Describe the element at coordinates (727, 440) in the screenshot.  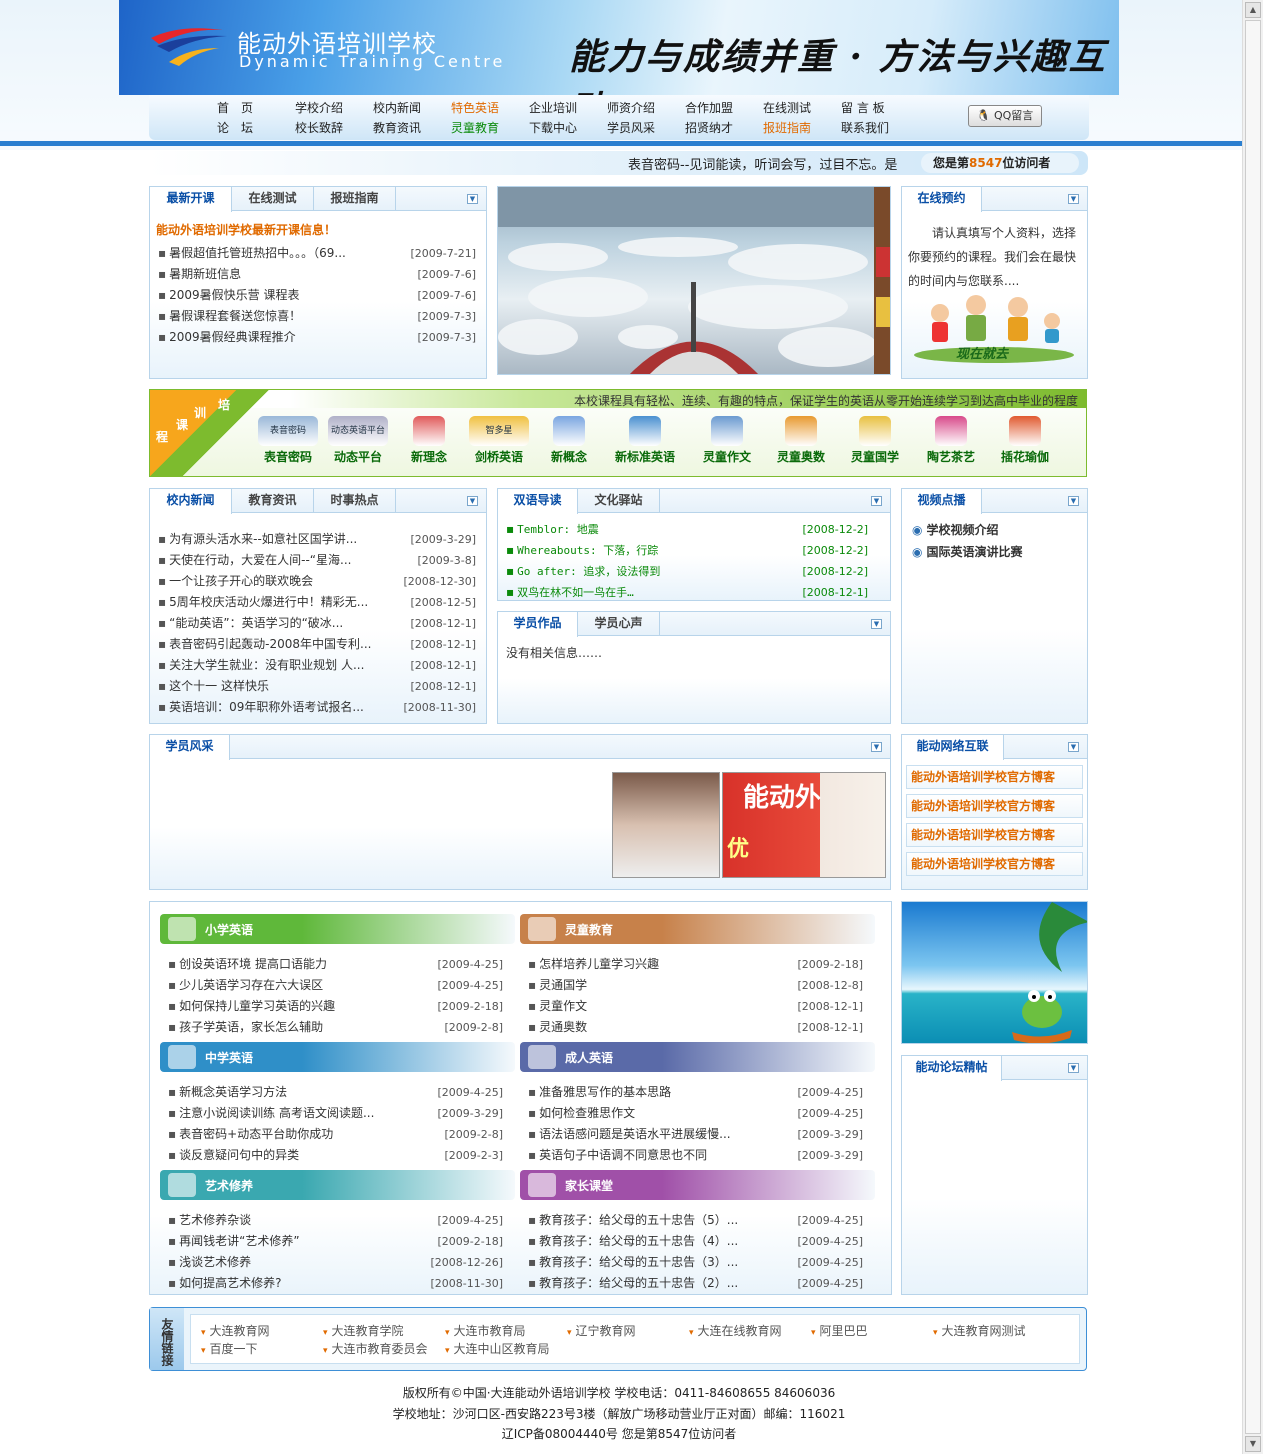
I see `course-item: 灵童作文` at that location.